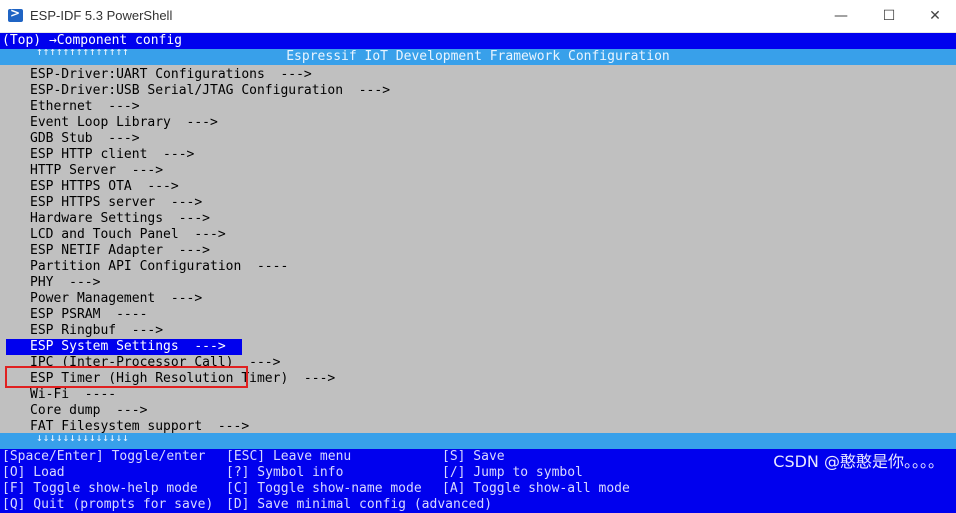 This screenshot has height=513, width=956. What do you see at coordinates (124, 123) in the screenshot?
I see `menu-item: Event Loop Library --->` at bounding box center [124, 123].